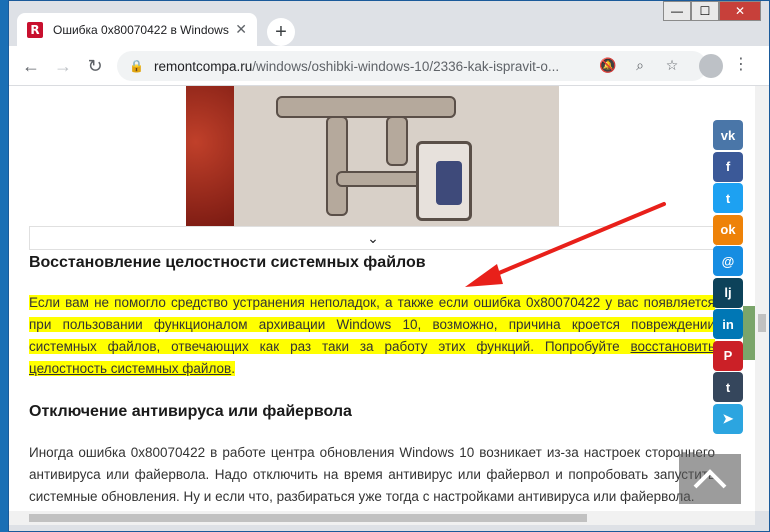 Image resolution: width=770 pixels, height=532 pixels. What do you see at coordinates (372, 156) in the screenshot?
I see `article-image` at bounding box center [372, 156].